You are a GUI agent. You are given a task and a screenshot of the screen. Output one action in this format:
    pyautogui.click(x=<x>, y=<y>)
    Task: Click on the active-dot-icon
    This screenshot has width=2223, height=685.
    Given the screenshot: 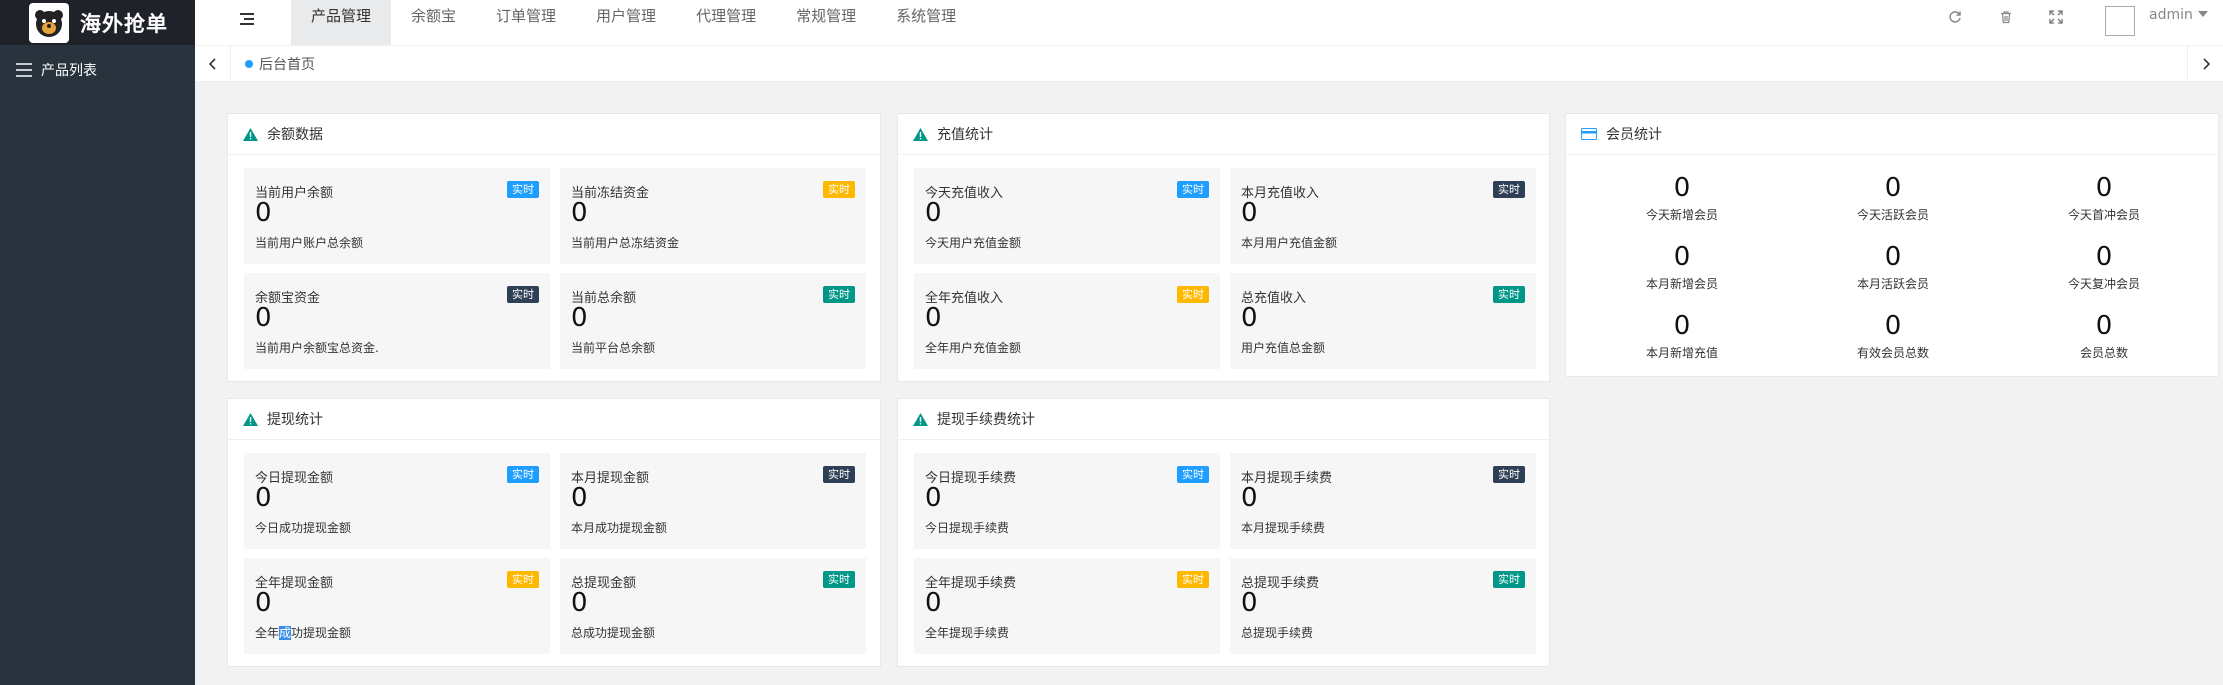 What is the action you would take?
    pyautogui.click(x=249, y=64)
    